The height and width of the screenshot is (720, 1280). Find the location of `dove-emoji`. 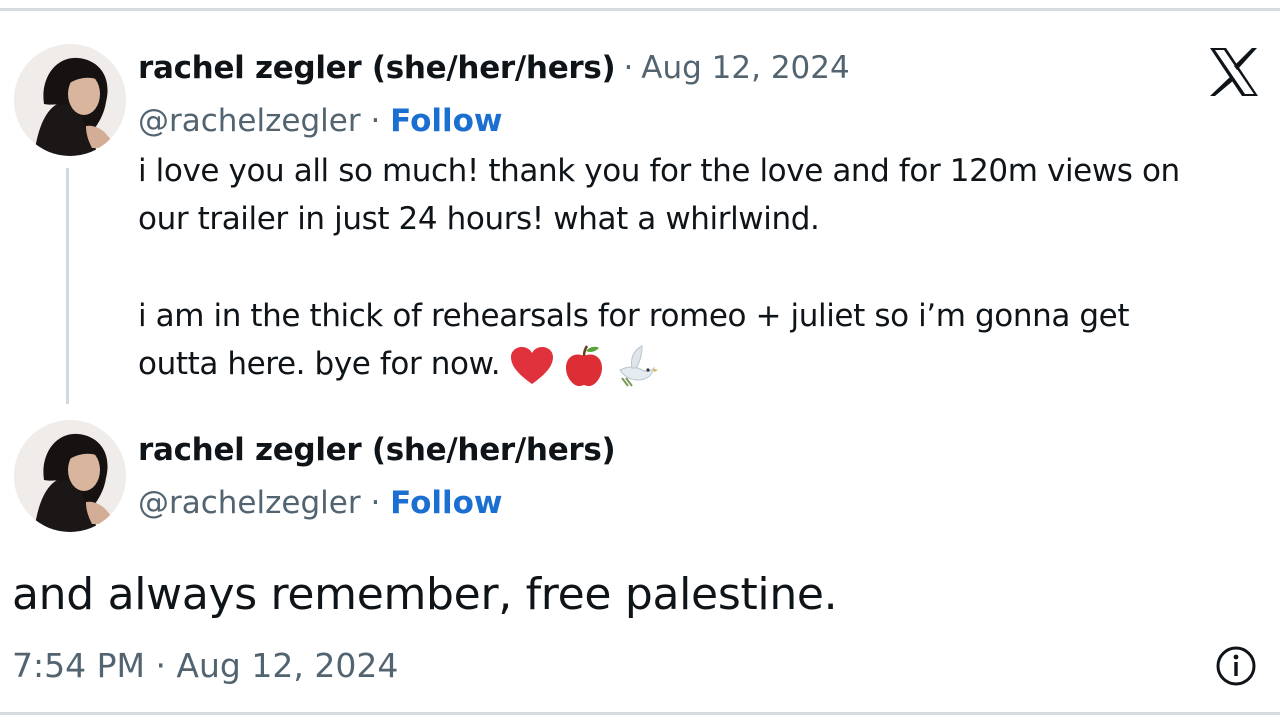

dove-emoji is located at coordinates (639, 365).